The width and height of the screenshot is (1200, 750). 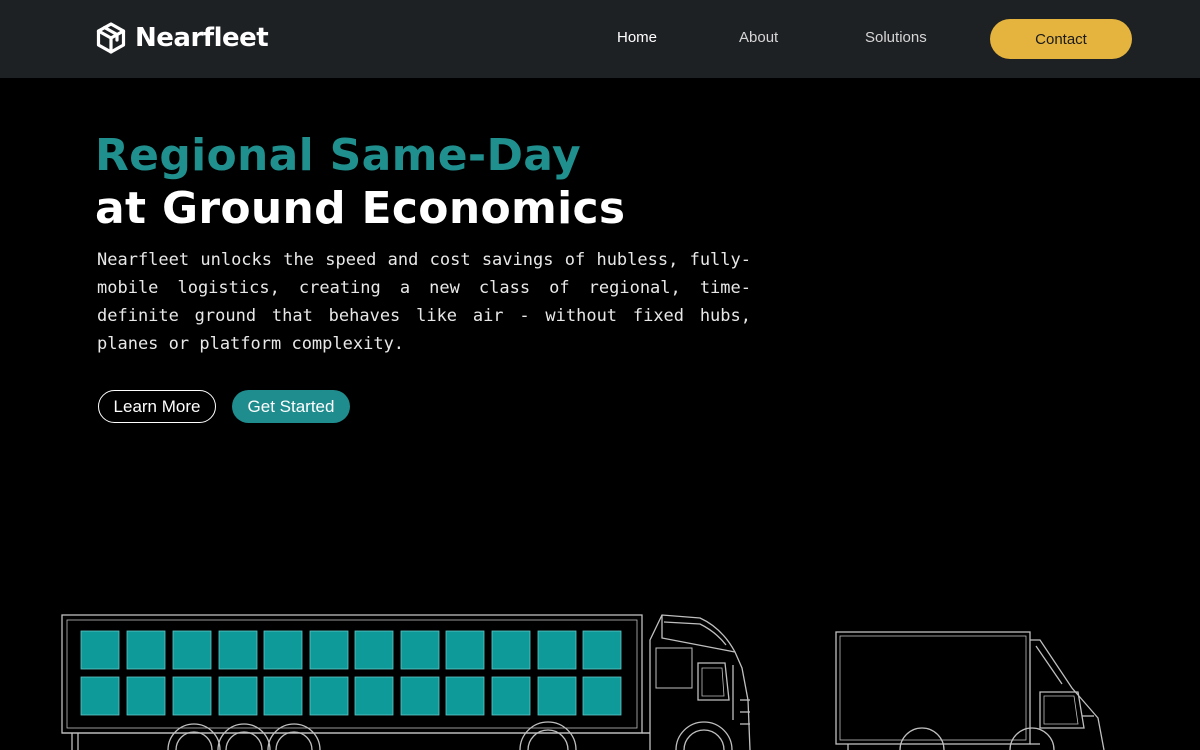 What do you see at coordinates (600, 39) in the screenshot?
I see `top-navigation-bar: Nearfleet Home About Solutions Contact` at bounding box center [600, 39].